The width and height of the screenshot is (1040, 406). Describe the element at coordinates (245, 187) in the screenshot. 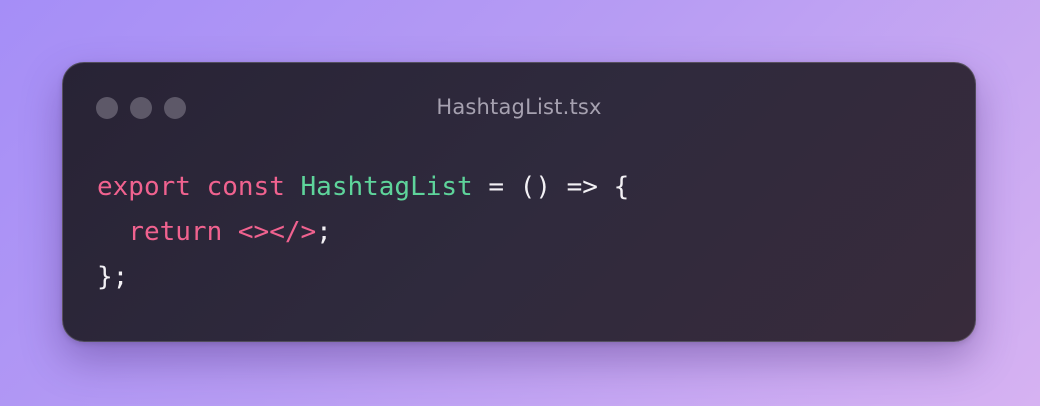

I see `token: const` at that location.